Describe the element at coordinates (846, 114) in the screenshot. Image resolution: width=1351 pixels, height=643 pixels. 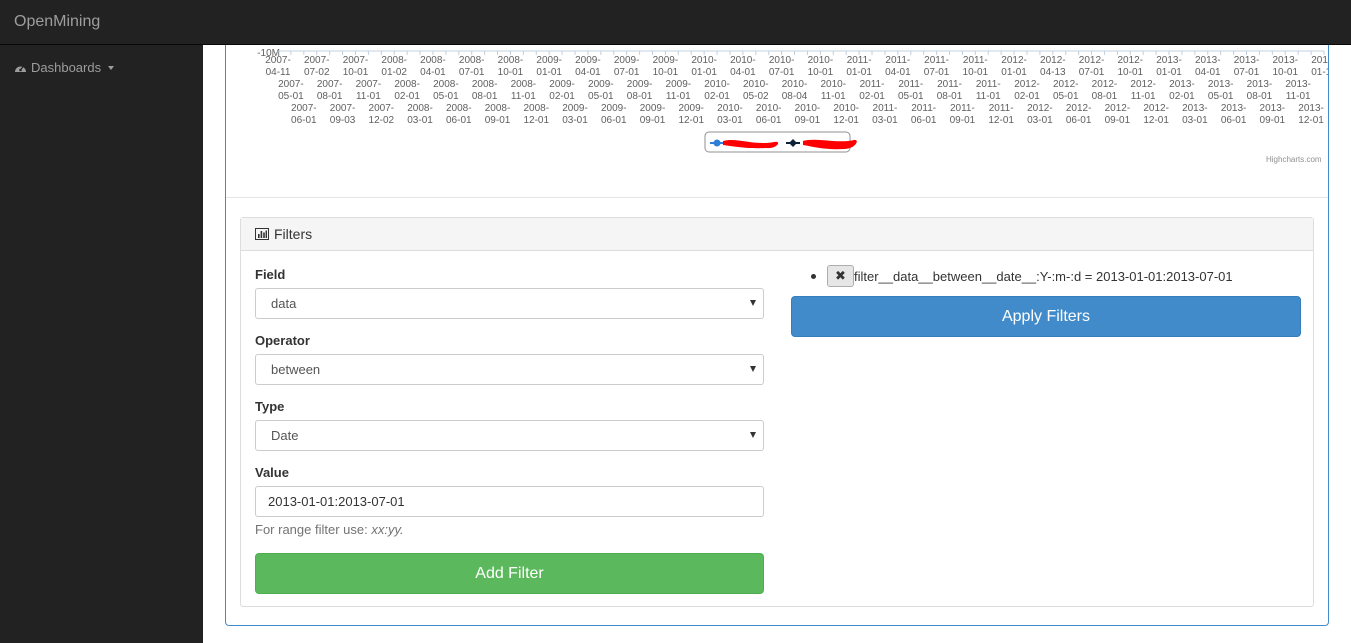
I see `x-tick-label: 2010-12-01` at that location.